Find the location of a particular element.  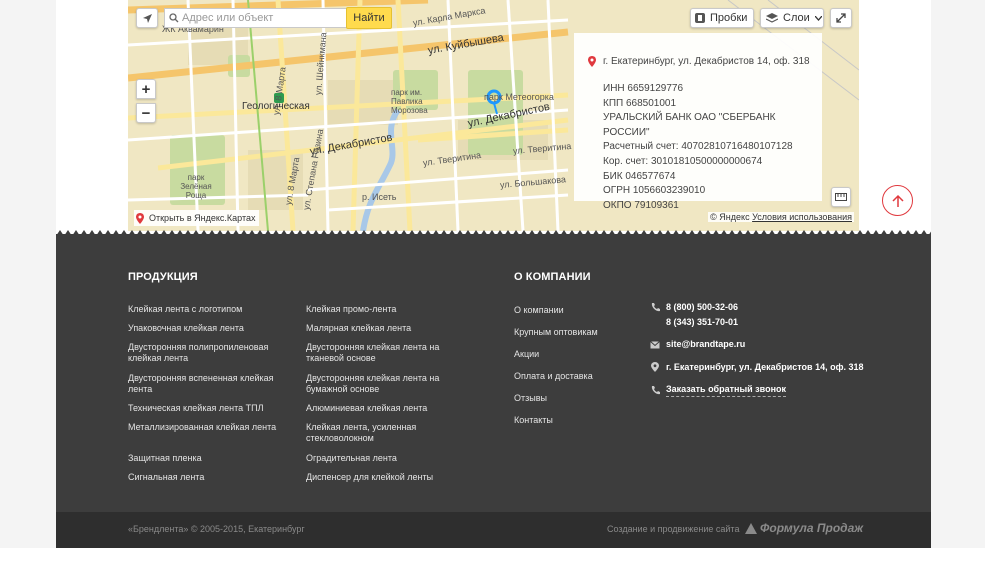

formula-prodazh-logo: Формула Продаж is located at coordinates (804, 528).